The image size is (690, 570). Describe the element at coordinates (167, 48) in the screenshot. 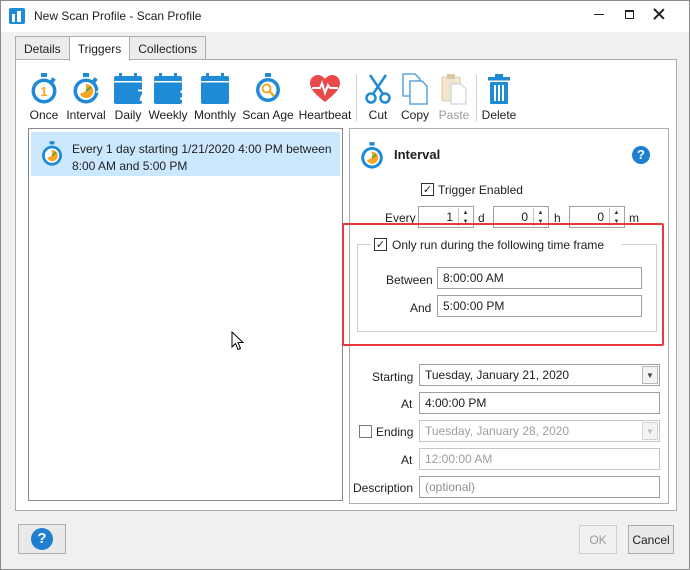

I see `tab-collections: Collections` at that location.